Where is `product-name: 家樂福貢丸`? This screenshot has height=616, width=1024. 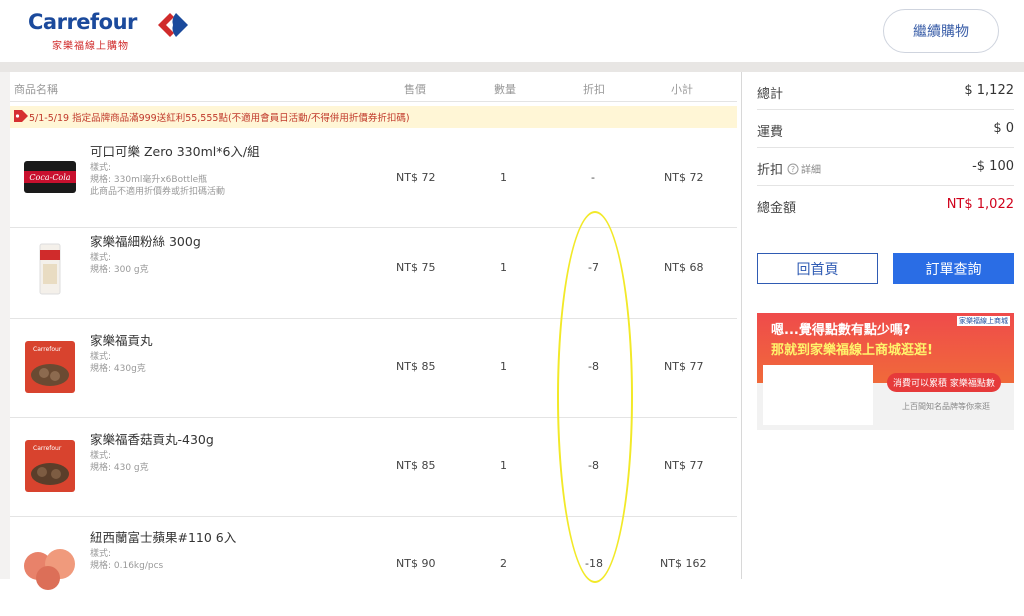 product-name: 家樂福貢丸 is located at coordinates (121, 339).